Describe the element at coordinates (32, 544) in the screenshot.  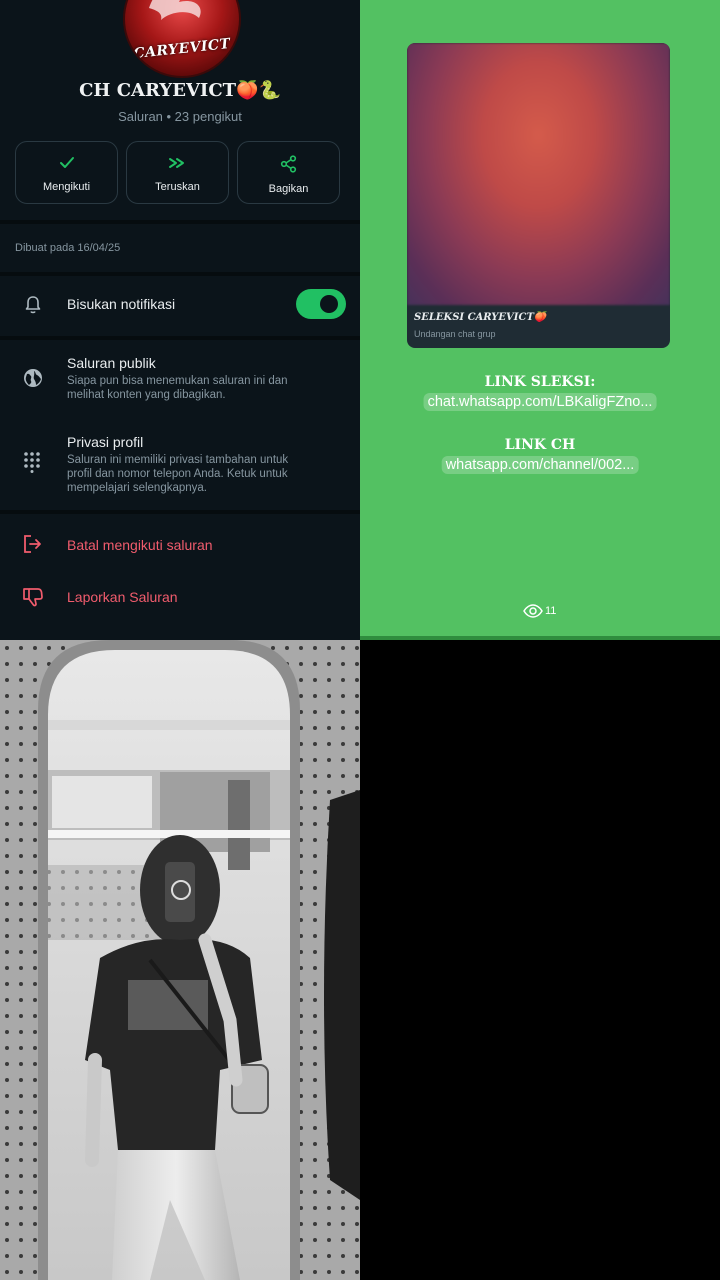
I see `exit-icon` at that location.